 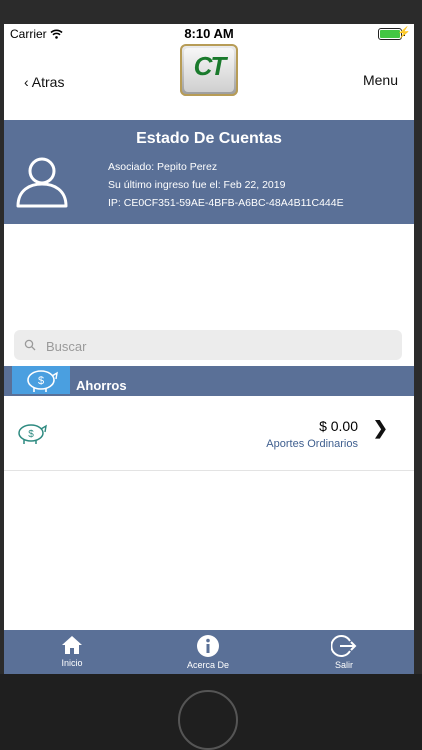 I want to click on app-logo: CT, so click(x=209, y=70).